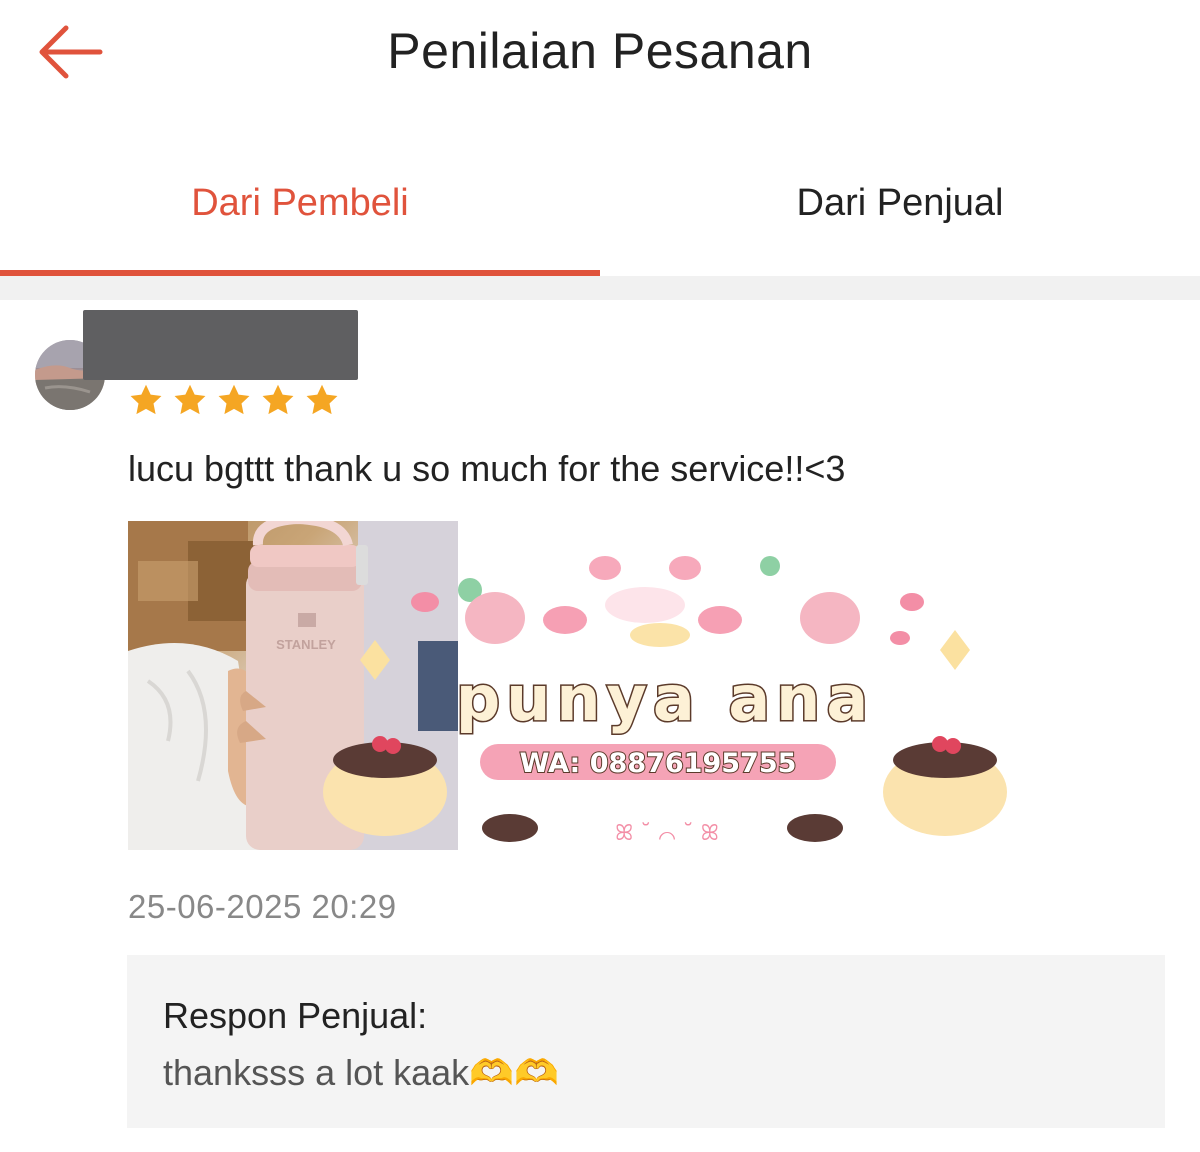 The height and width of the screenshot is (1152, 1200). I want to click on rating-stars, so click(238, 402).